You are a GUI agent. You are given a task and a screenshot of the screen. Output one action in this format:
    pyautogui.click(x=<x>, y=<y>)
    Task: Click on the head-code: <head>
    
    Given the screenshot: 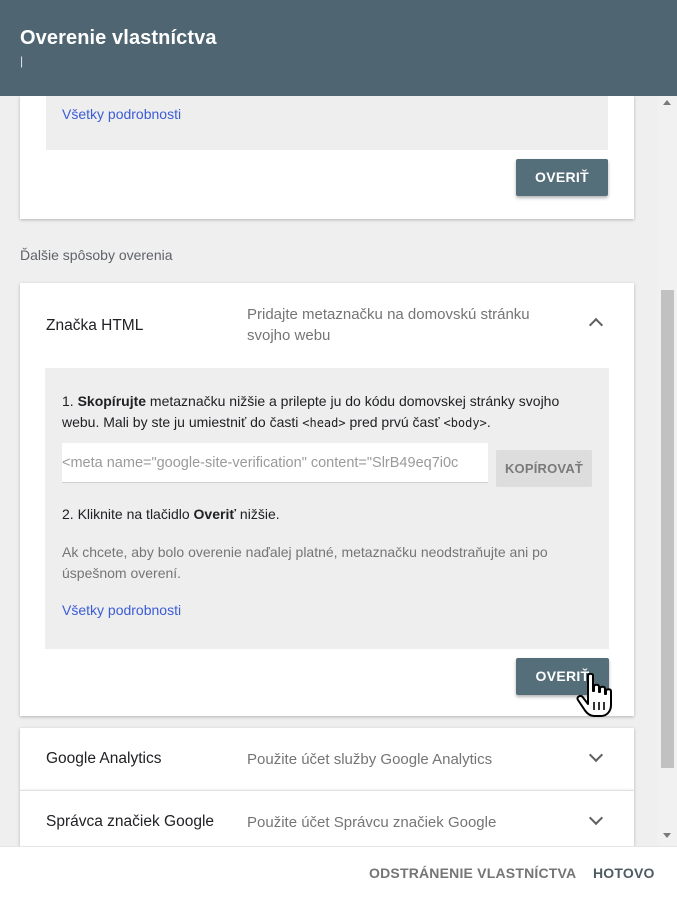 What is the action you would take?
    pyautogui.click(x=324, y=423)
    